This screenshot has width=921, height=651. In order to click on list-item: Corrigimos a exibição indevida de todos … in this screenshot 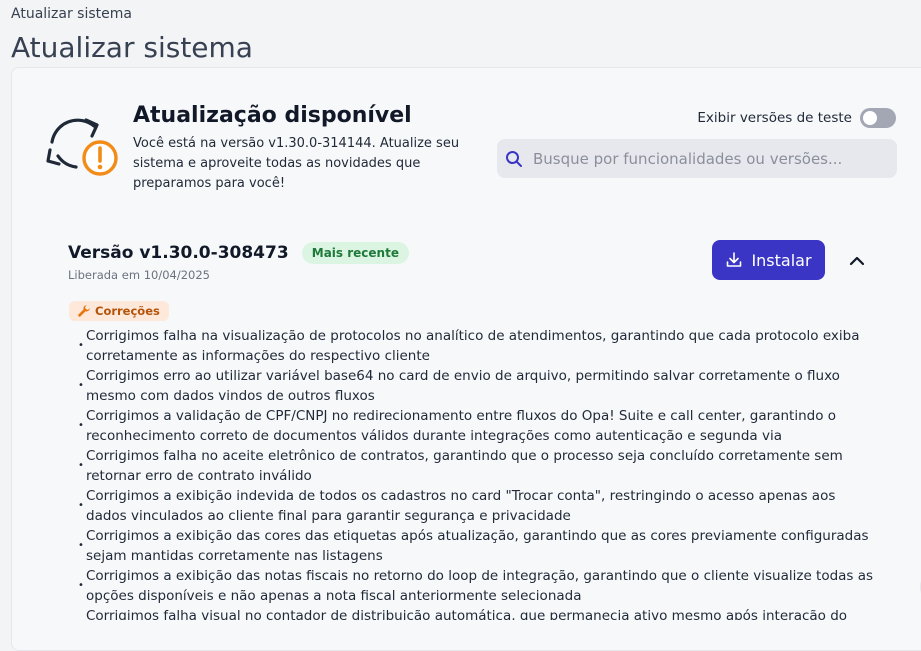, I will do `click(474, 506)`.